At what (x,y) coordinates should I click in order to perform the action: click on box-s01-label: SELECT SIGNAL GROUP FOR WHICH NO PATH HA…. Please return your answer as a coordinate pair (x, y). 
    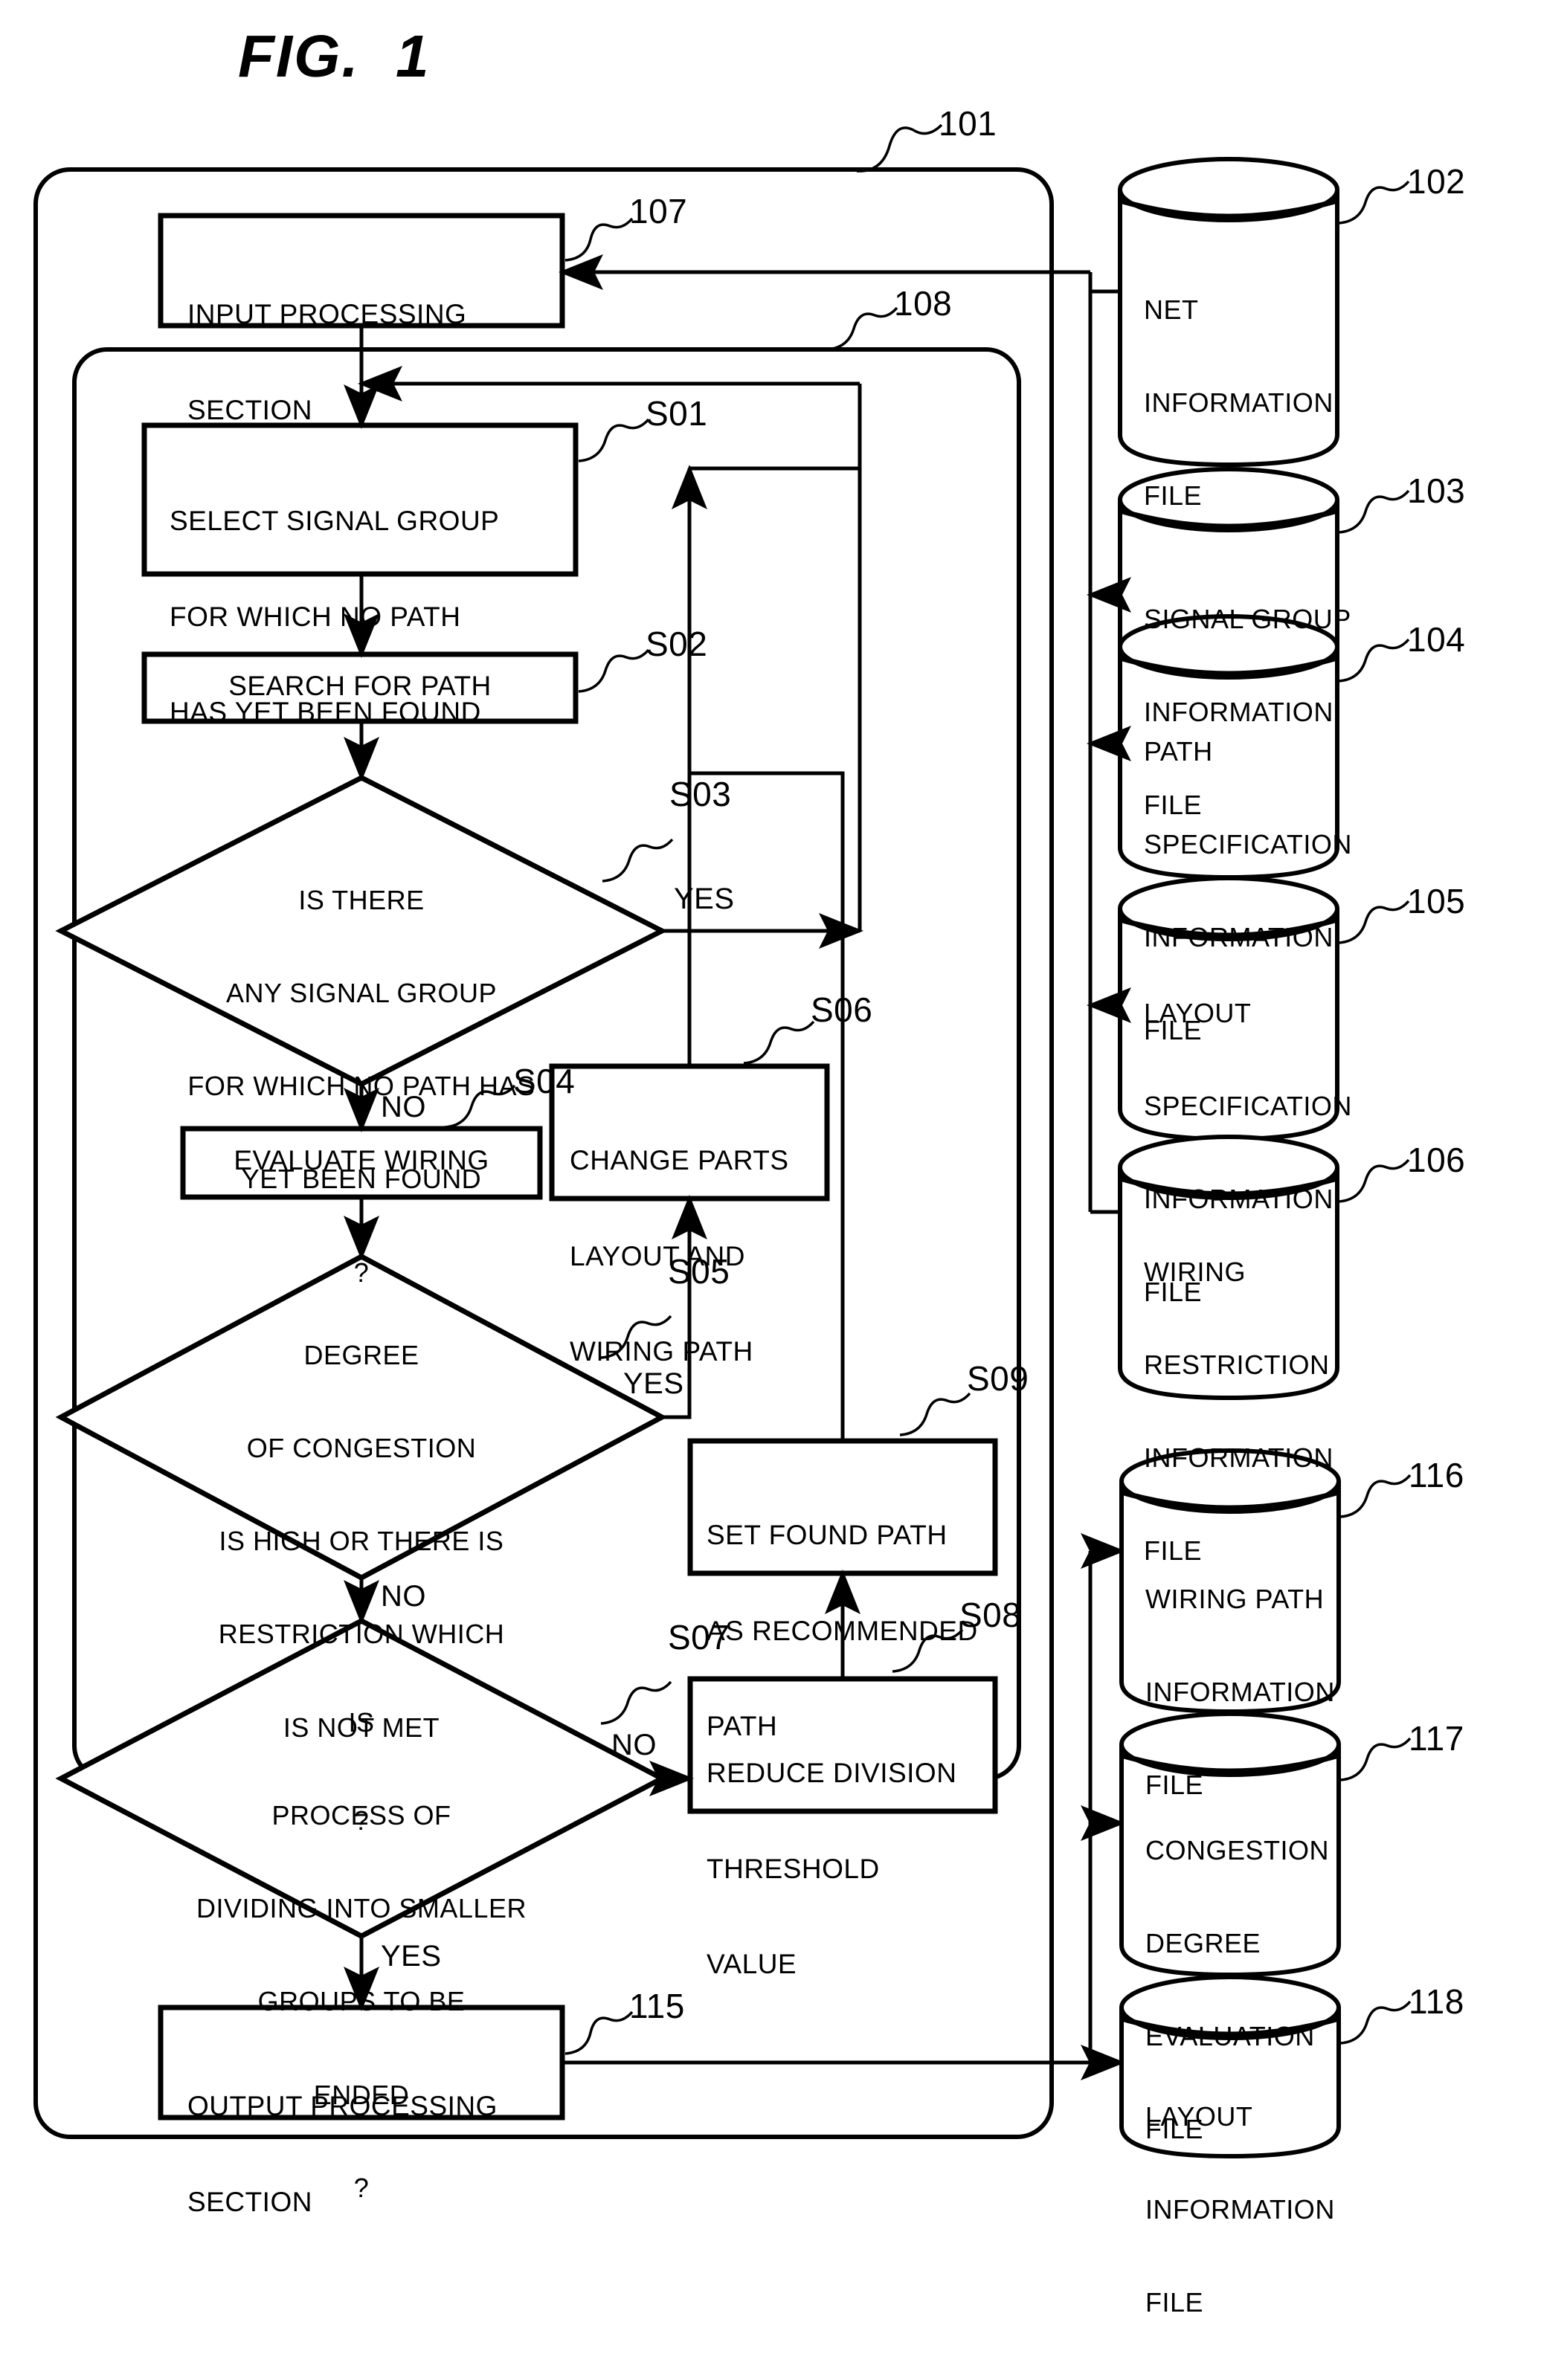
    Looking at the image, I should click on (370, 618).